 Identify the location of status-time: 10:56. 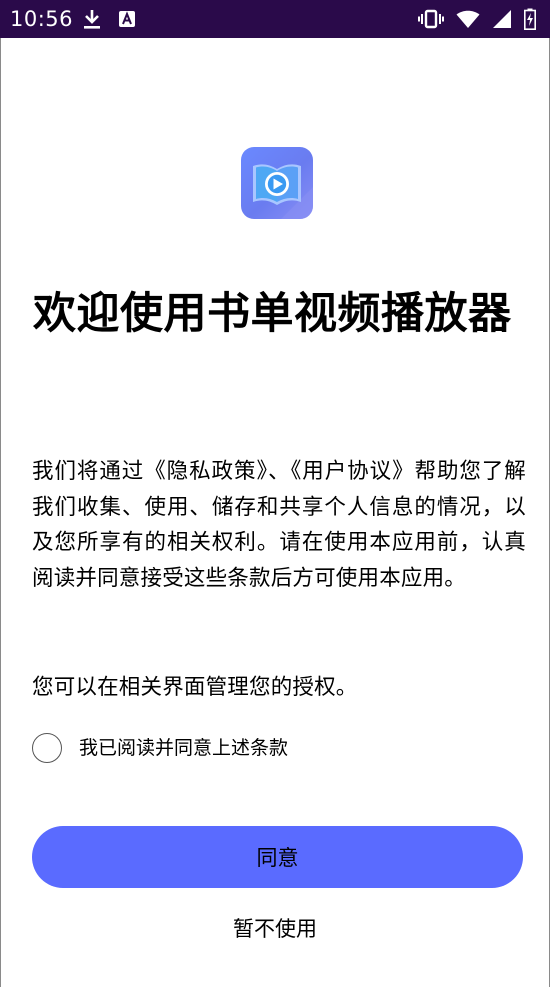
(42, 19).